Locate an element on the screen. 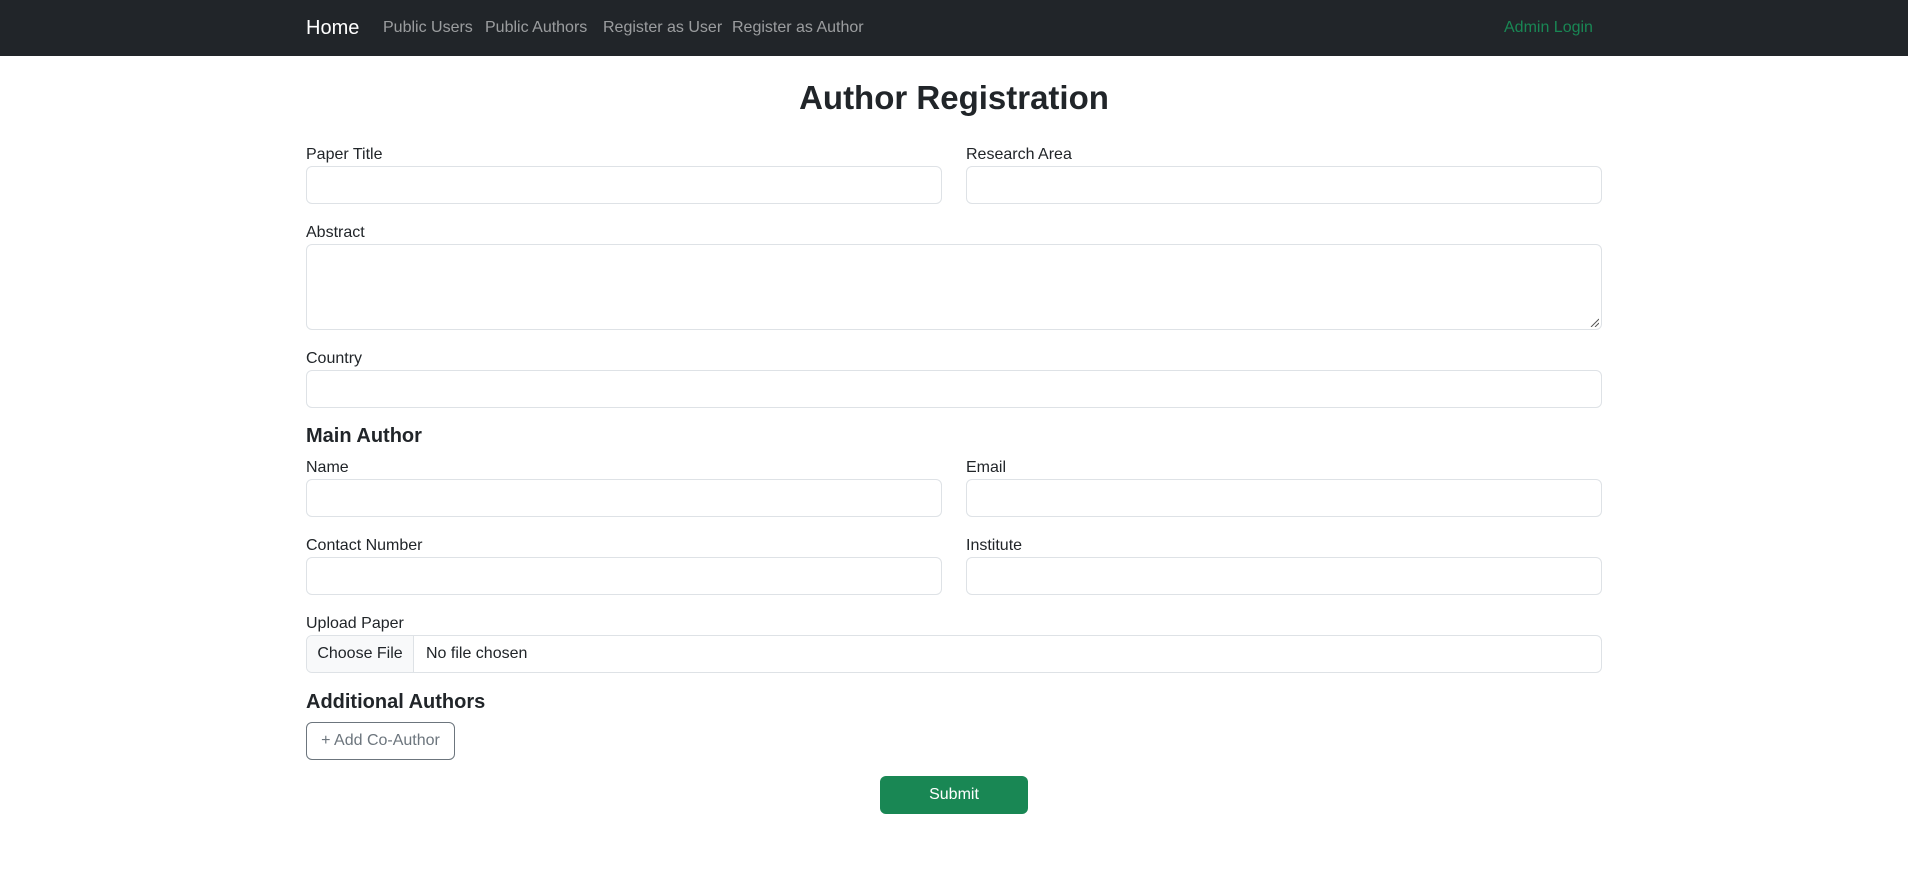 Image resolution: width=1908 pixels, height=873 pixels. upload-paper-label: Upload Paper is located at coordinates (355, 623).